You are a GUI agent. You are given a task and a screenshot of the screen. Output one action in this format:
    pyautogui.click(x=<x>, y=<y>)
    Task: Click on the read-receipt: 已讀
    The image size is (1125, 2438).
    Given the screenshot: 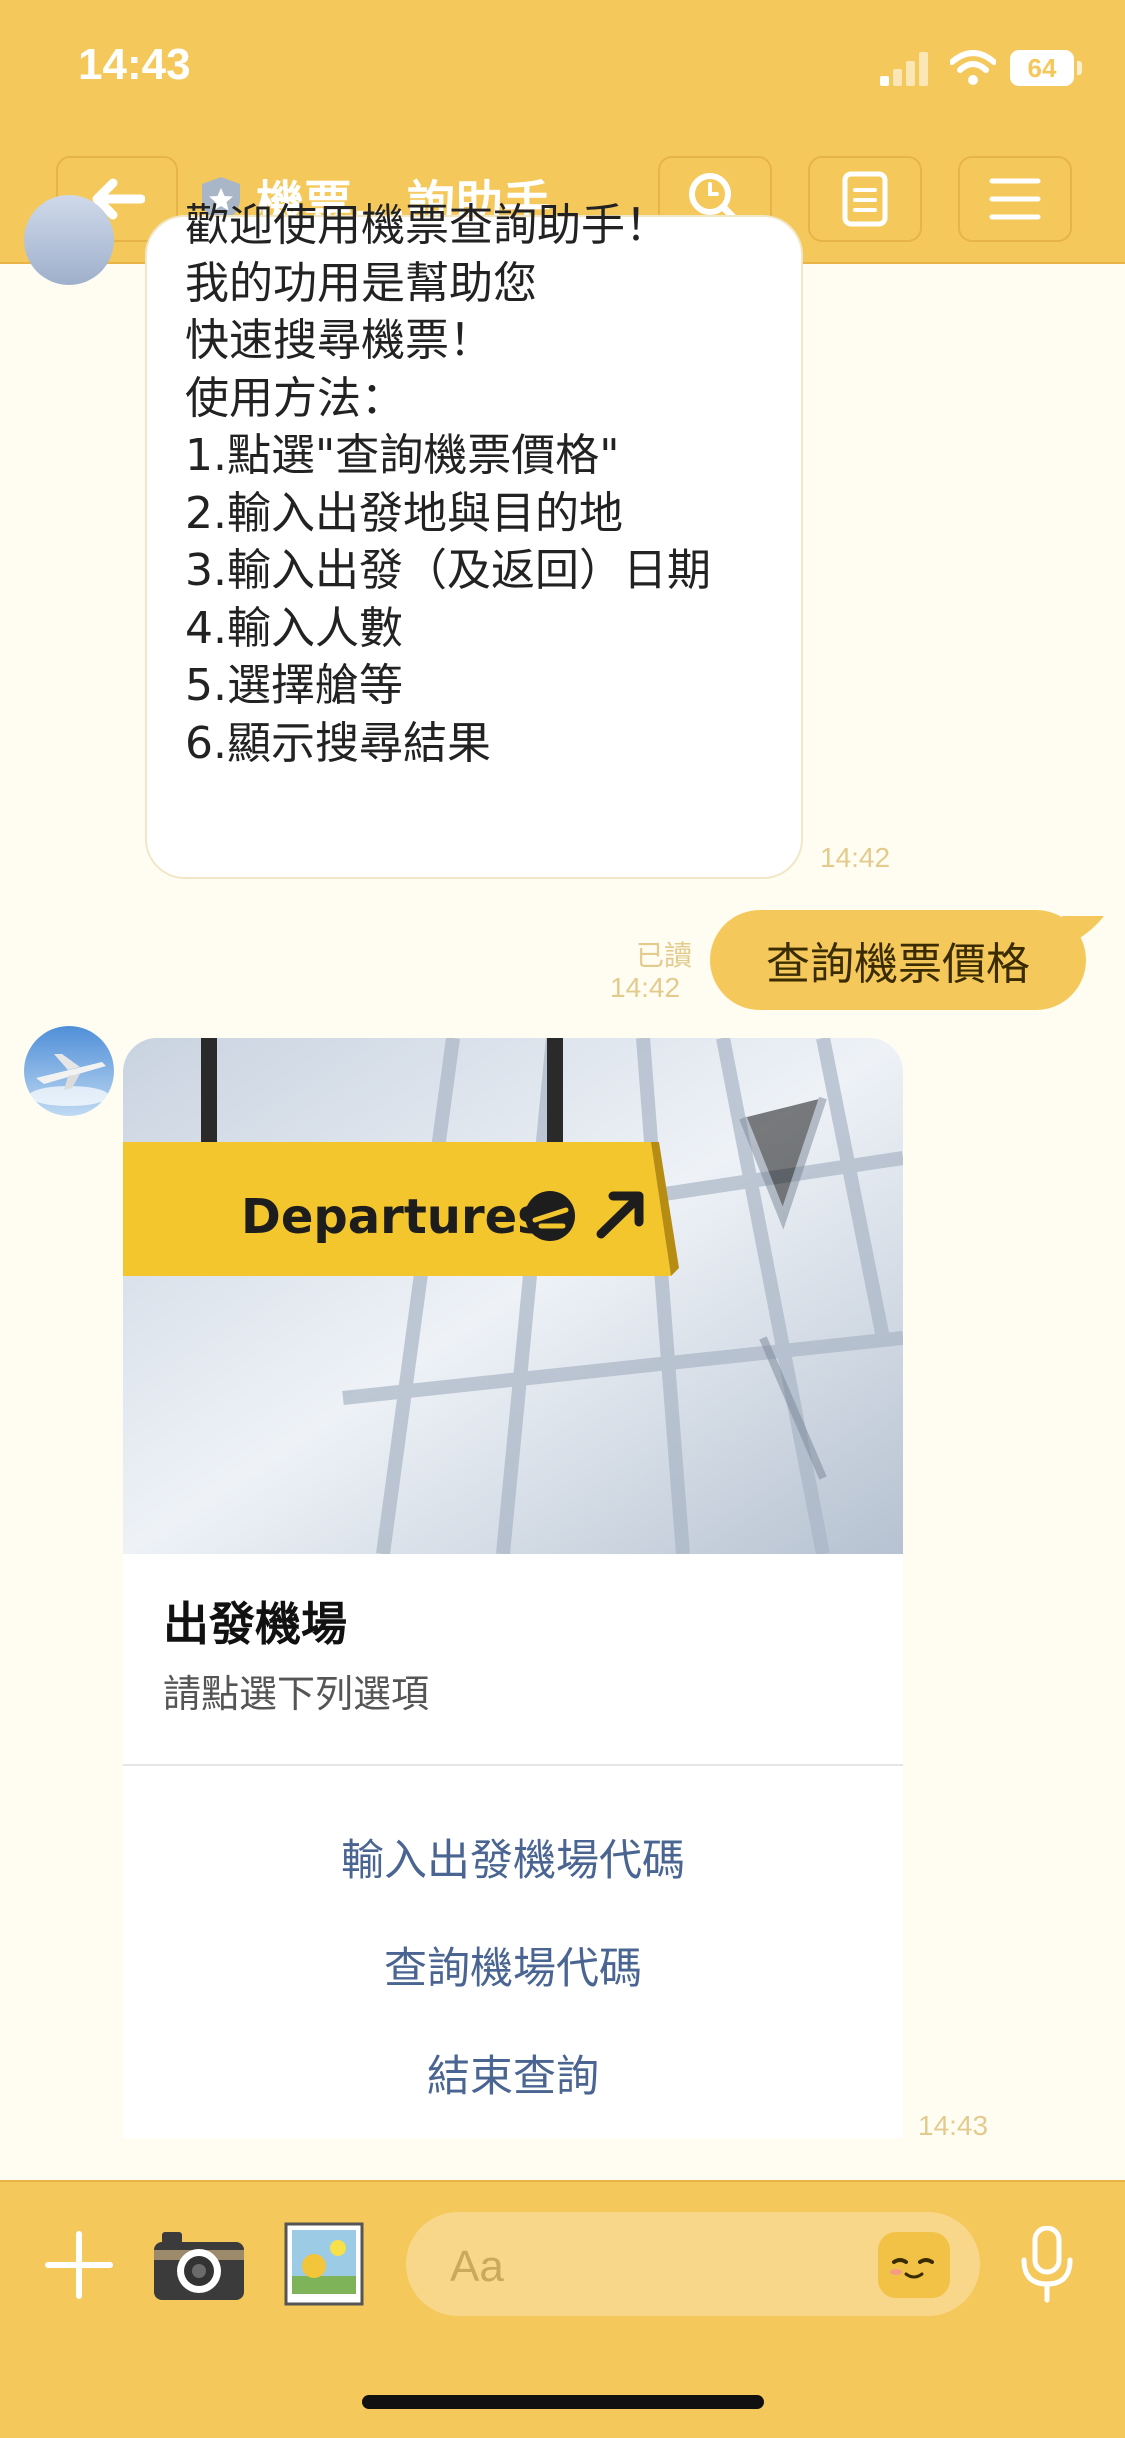 What is the action you would take?
    pyautogui.click(x=663, y=955)
    